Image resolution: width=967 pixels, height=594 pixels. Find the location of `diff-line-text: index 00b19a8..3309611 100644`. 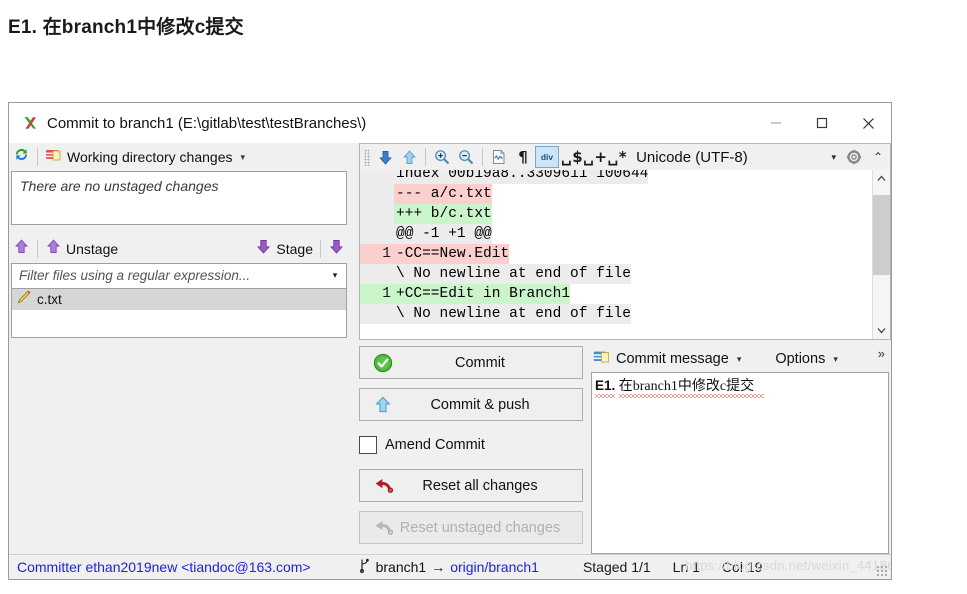

diff-line-text: index 00b19a8..3309611 100644 is located at coordinates (521, 177).